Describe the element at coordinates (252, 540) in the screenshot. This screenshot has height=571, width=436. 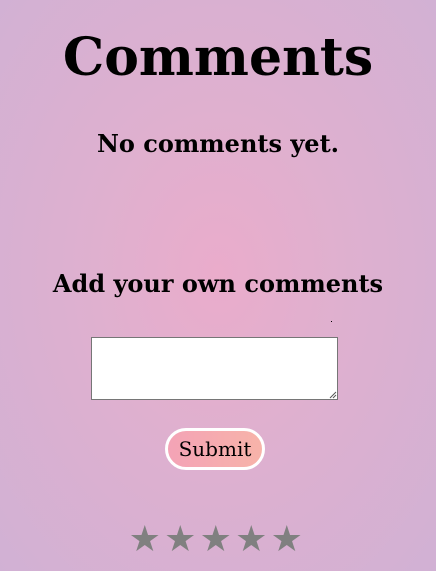
I see `star-icon-4: ★` at that location.